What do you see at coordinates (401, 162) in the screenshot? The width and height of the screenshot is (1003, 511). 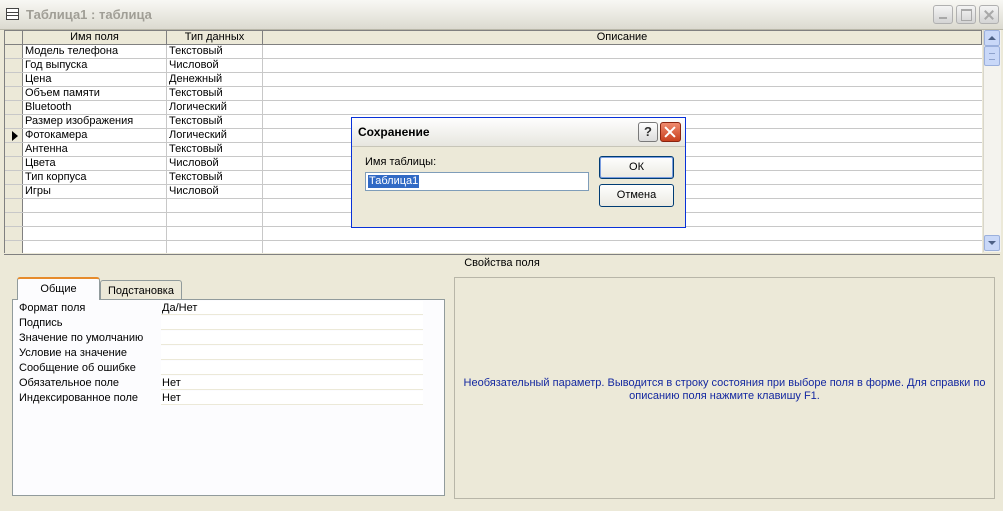 I see `table-name-label: Имя таблицы:` at bounding box center [401, 162].